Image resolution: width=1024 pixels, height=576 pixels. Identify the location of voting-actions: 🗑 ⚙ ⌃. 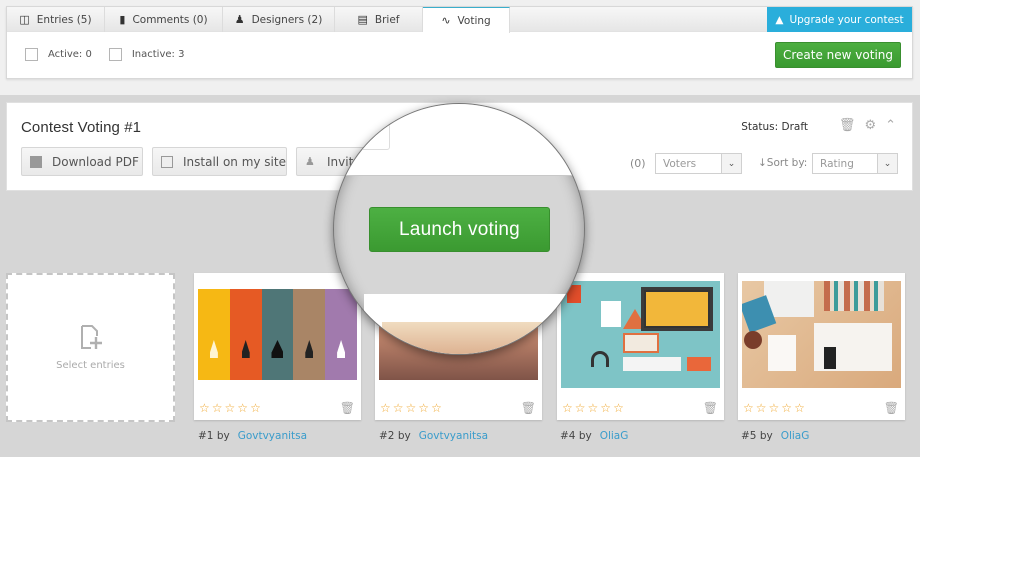
(867, 125).